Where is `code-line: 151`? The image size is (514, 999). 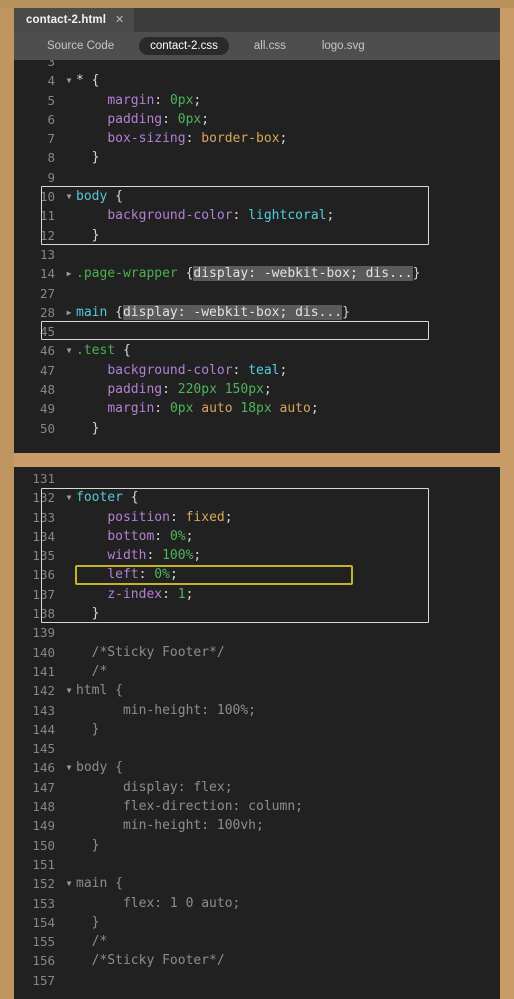 code-line: 151 is located at coordinates (257, 864).